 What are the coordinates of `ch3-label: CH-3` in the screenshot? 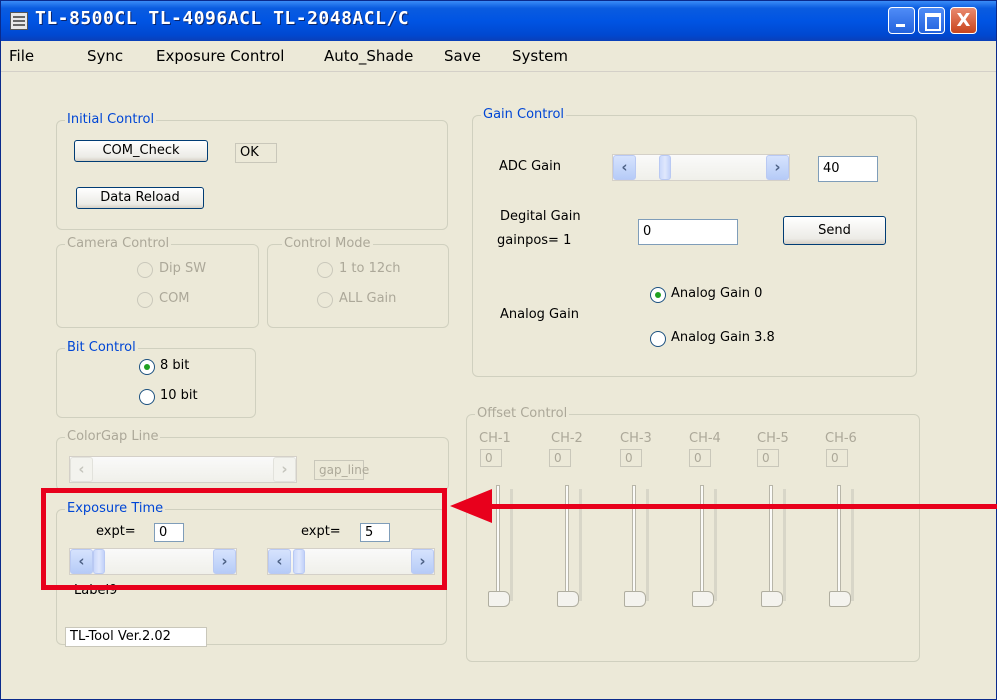 It's located at (636, 438).